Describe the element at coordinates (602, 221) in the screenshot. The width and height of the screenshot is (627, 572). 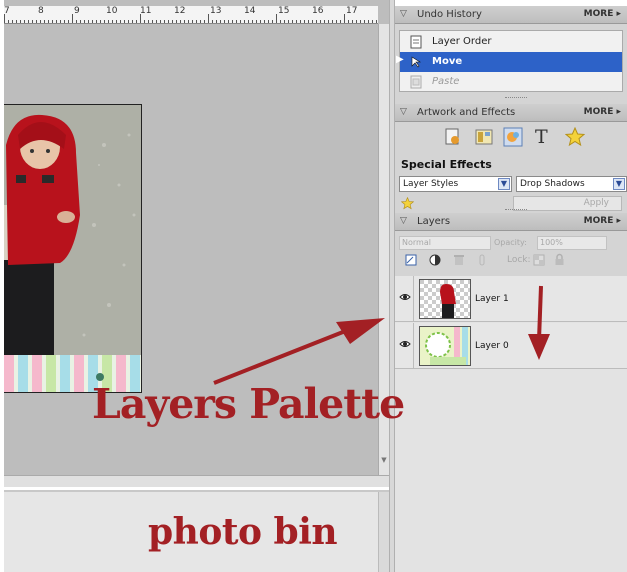
I see `layers-more-button: MORE ▸` at that location.